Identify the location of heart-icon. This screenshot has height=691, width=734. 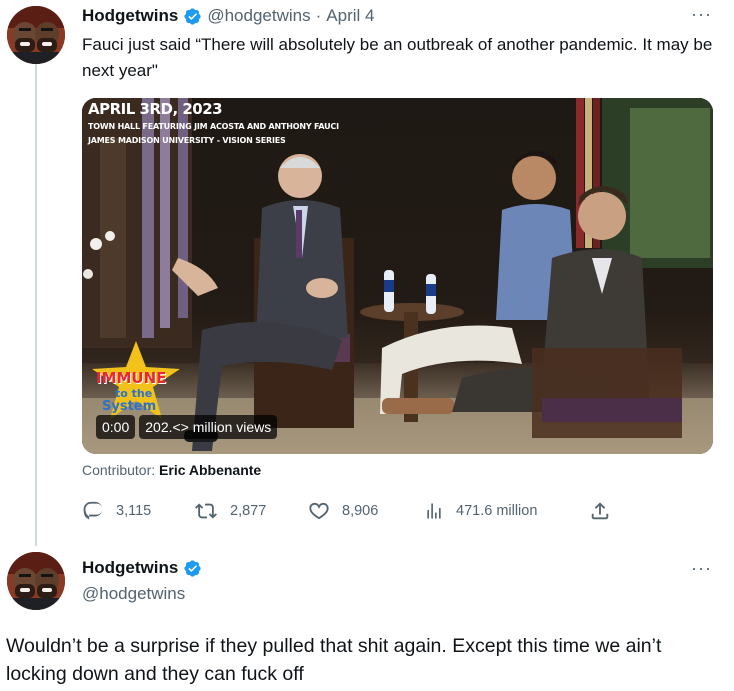
(319, 511).